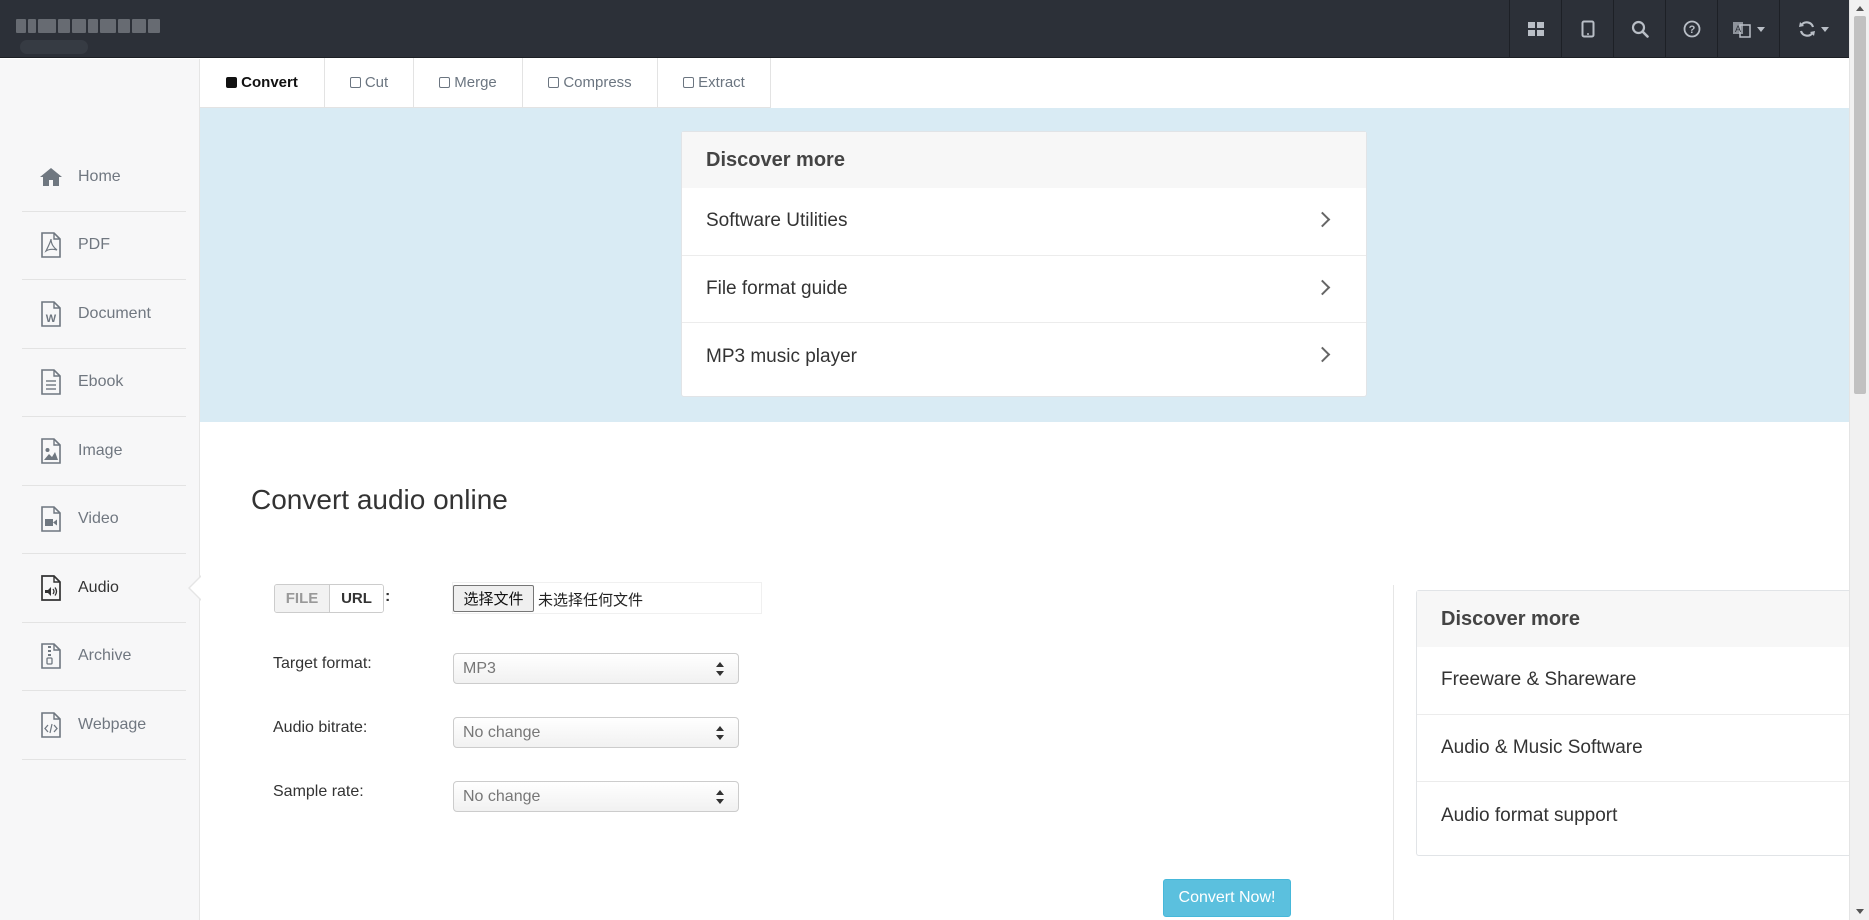  Describe the element at coordinates (379, 499) in the screenshot. I see `page-title: Convert audio online` at that location.